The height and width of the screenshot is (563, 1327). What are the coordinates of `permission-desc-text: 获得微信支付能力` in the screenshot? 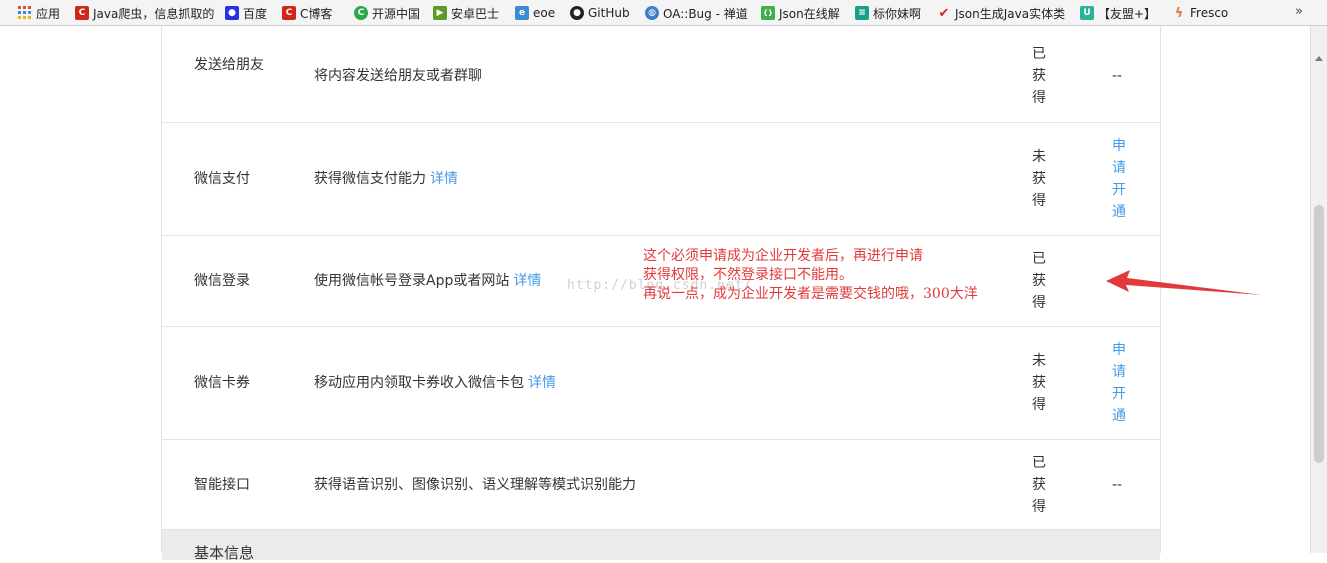 It's located at (370, 179).